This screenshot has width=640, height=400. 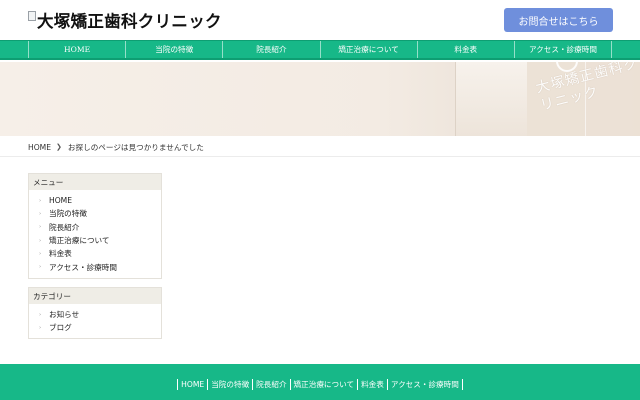 What do you see at coordinates (60, 254) in the screenshot?
I see `sidebar-item-label: 料金表` at bounding box center [60, 254].